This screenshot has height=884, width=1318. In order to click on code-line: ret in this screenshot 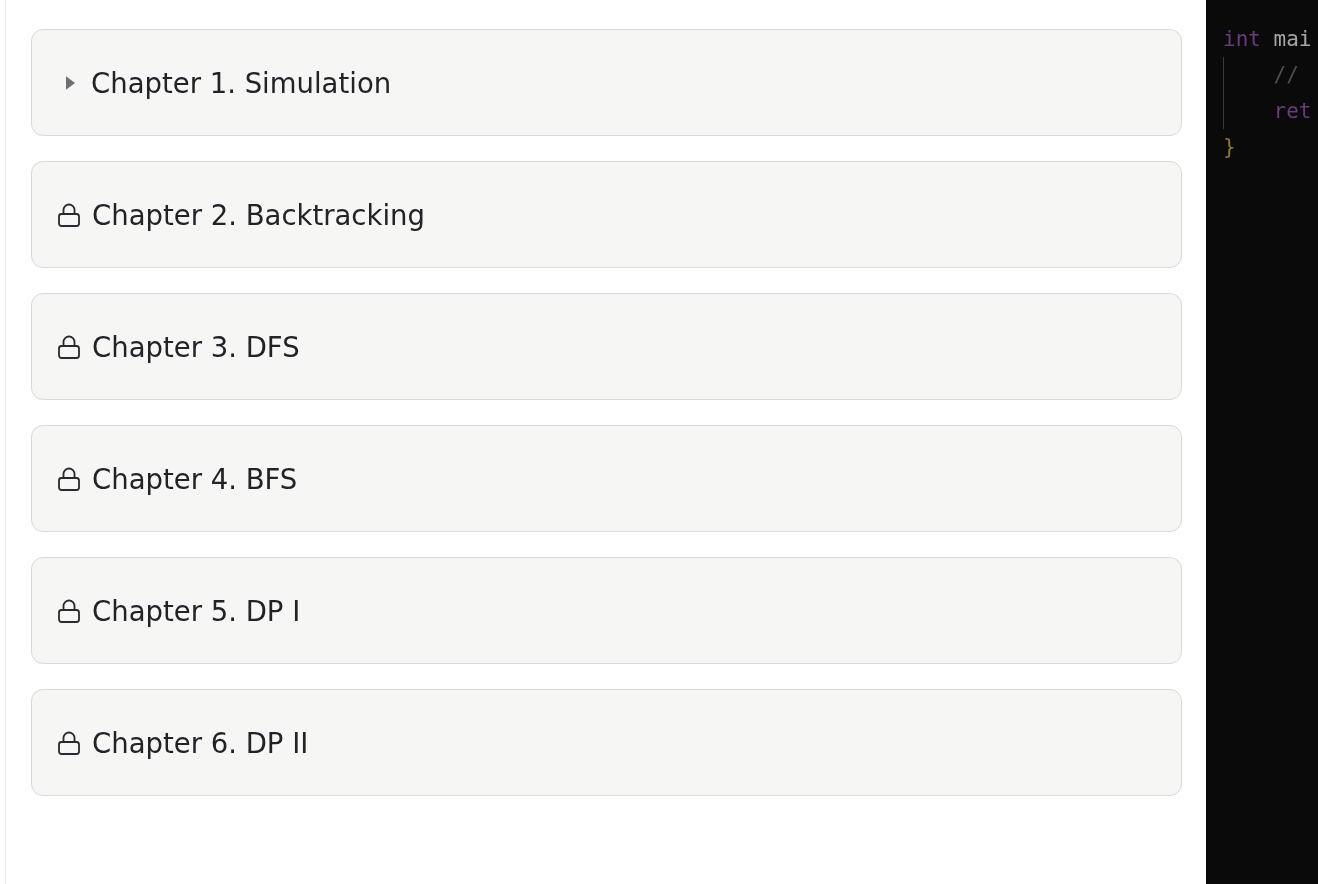, I will do `click(1267, 111)`.